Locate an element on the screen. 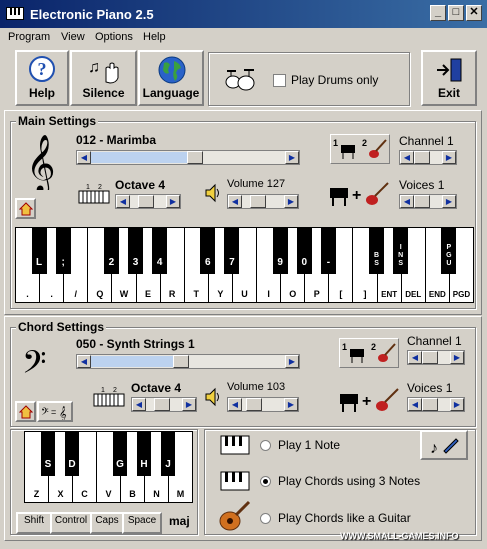 This screenshot has height=549, width=487. control-button: Control is located at coordinates (71, 523).